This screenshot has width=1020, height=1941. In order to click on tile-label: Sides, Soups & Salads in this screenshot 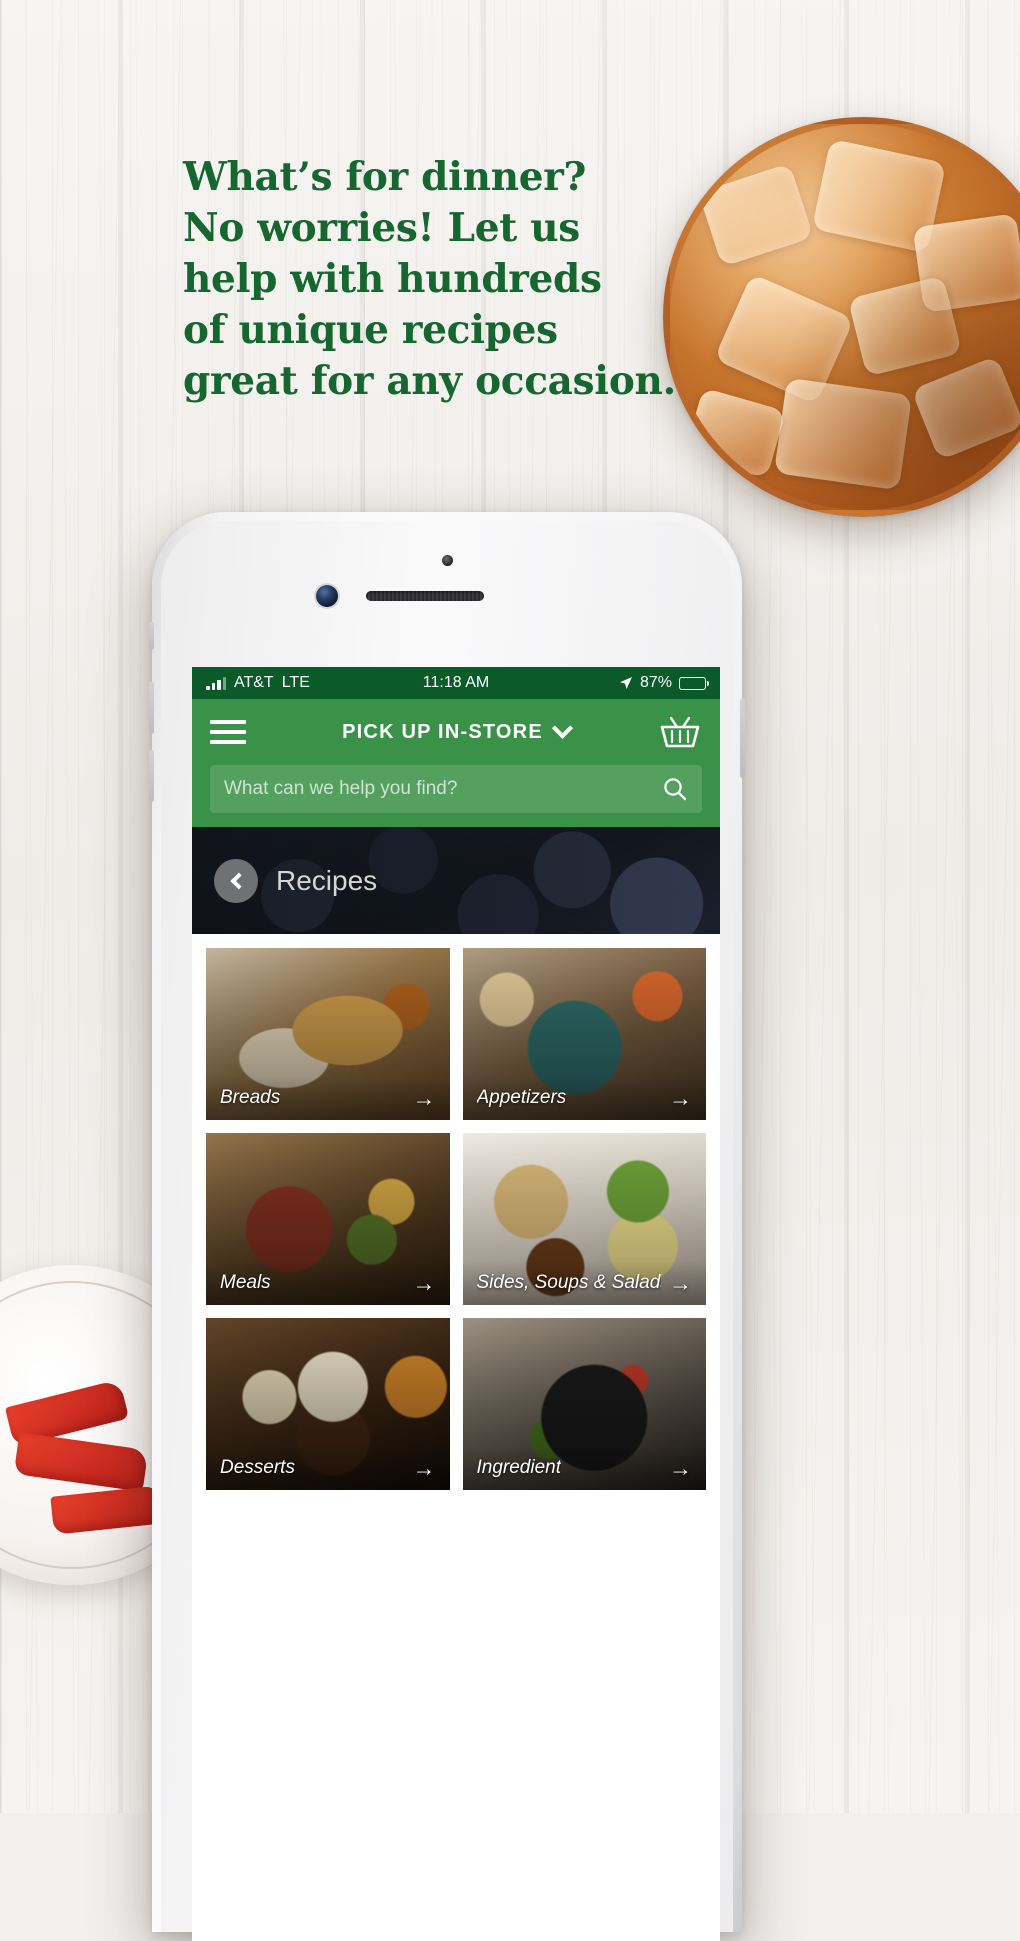, I will do `click(569, 1282)`.